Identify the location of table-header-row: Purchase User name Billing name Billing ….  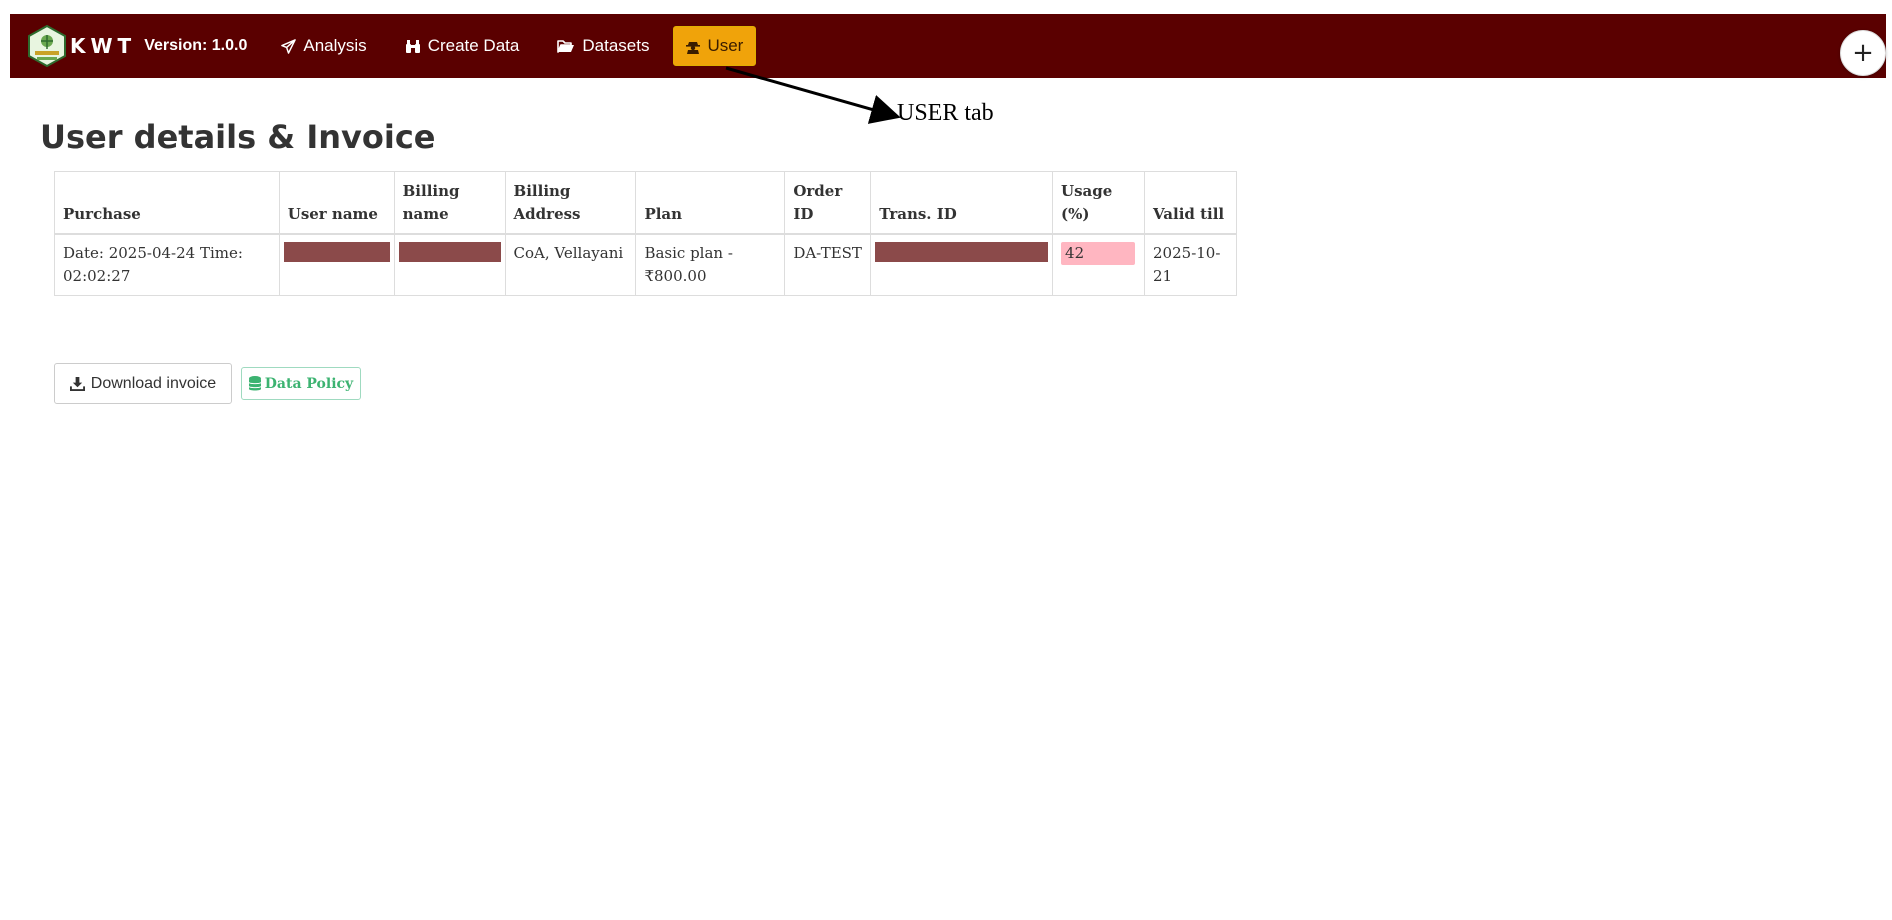
(645, 202).